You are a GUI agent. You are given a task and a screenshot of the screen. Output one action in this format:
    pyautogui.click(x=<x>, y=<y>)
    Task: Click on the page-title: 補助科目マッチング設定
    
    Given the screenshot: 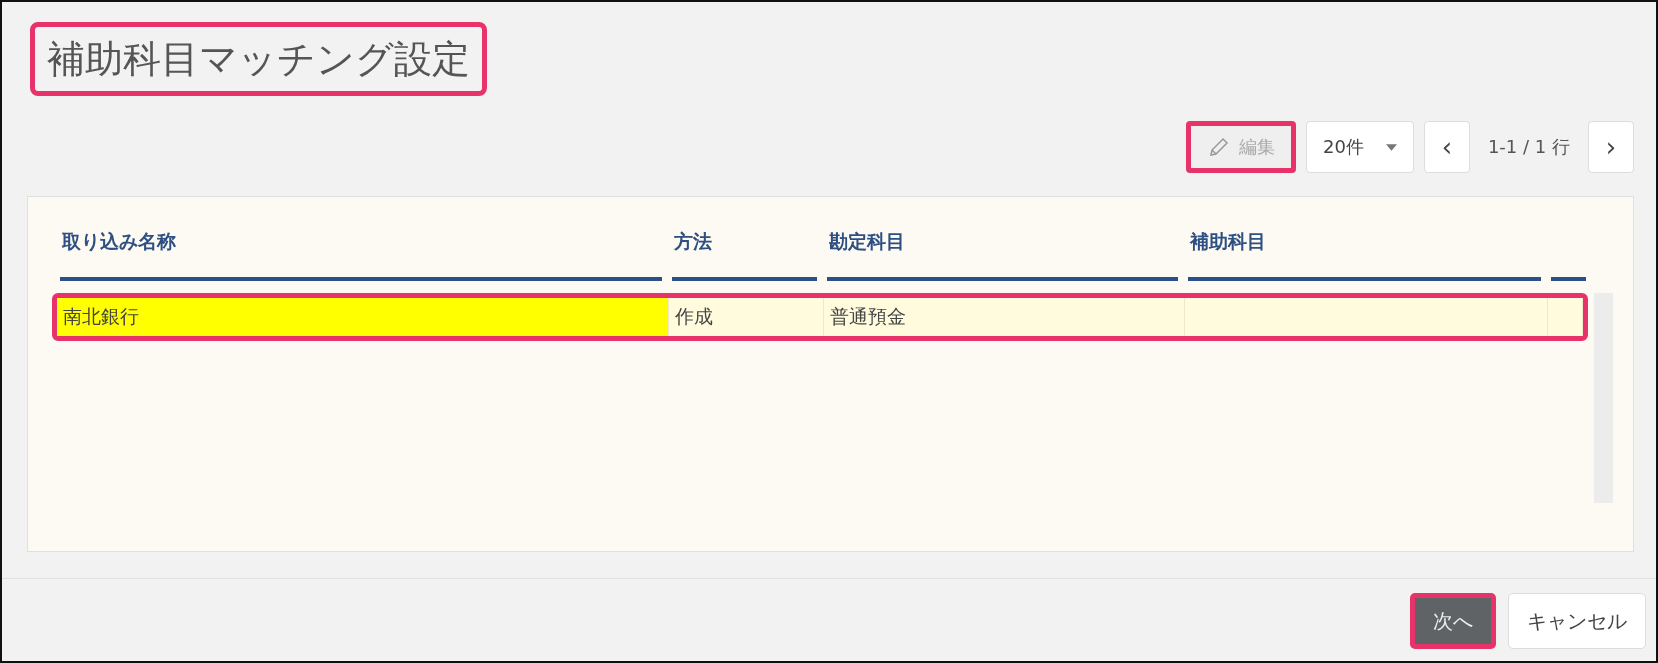 What is the action you would take?
    pyautogui.click(x=258, y=59)
    